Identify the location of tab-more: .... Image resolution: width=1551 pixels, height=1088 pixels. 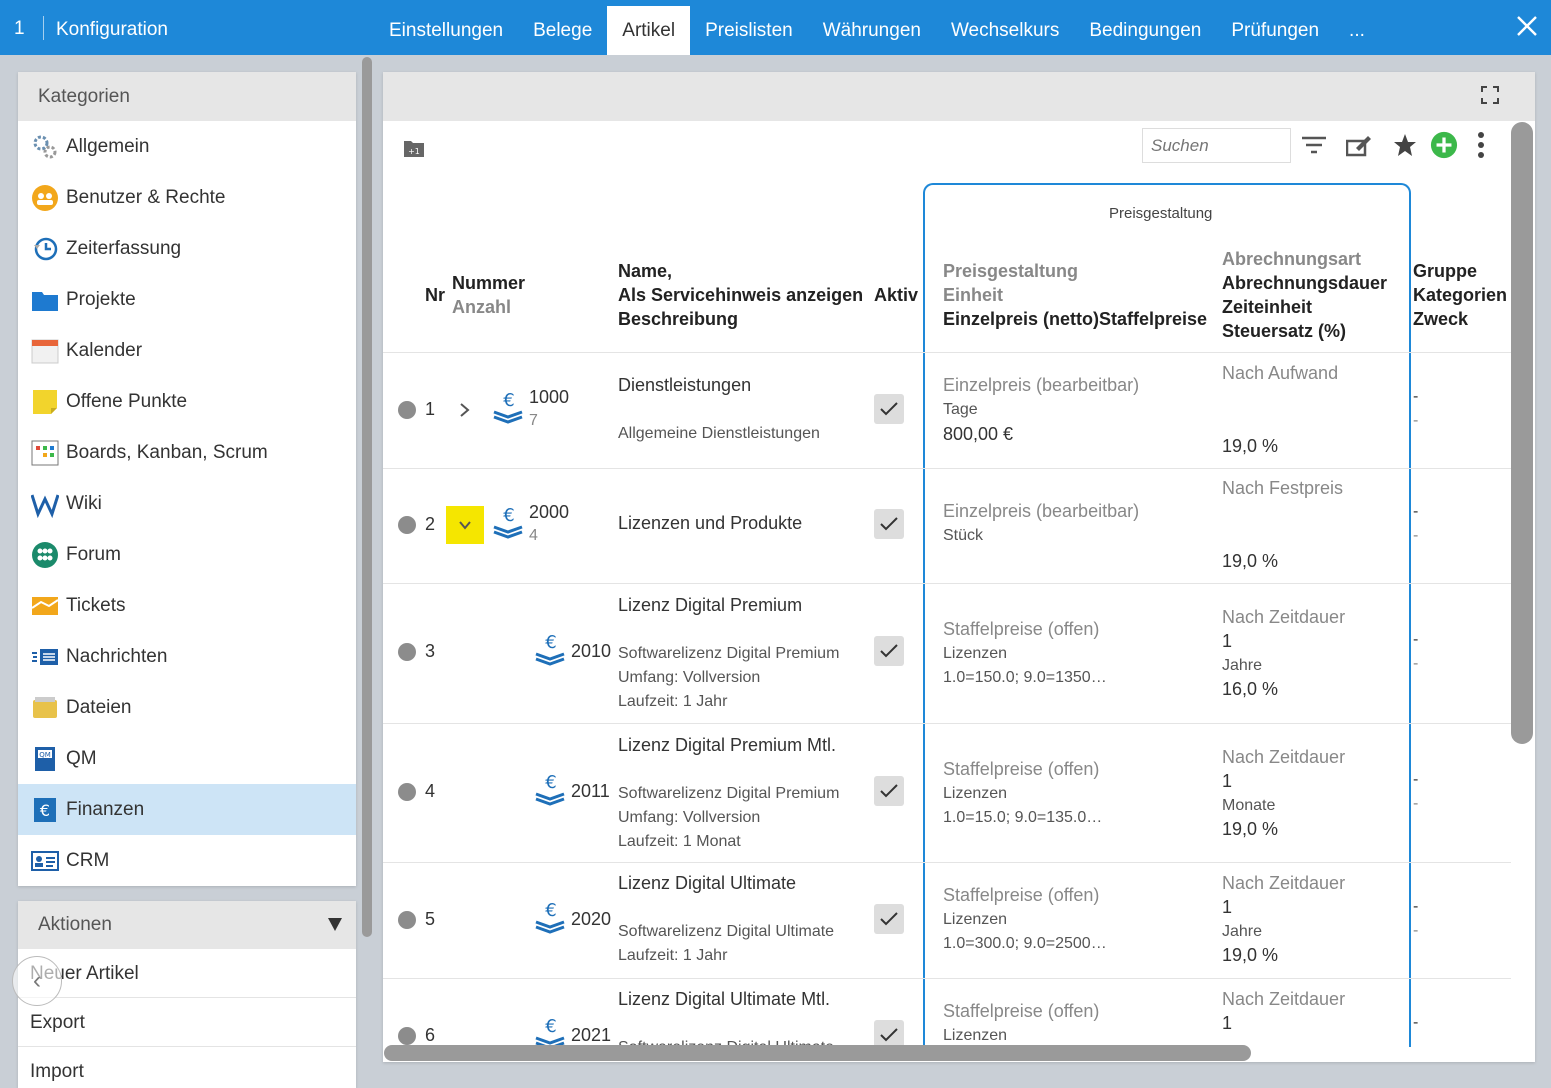
(1357, 30).